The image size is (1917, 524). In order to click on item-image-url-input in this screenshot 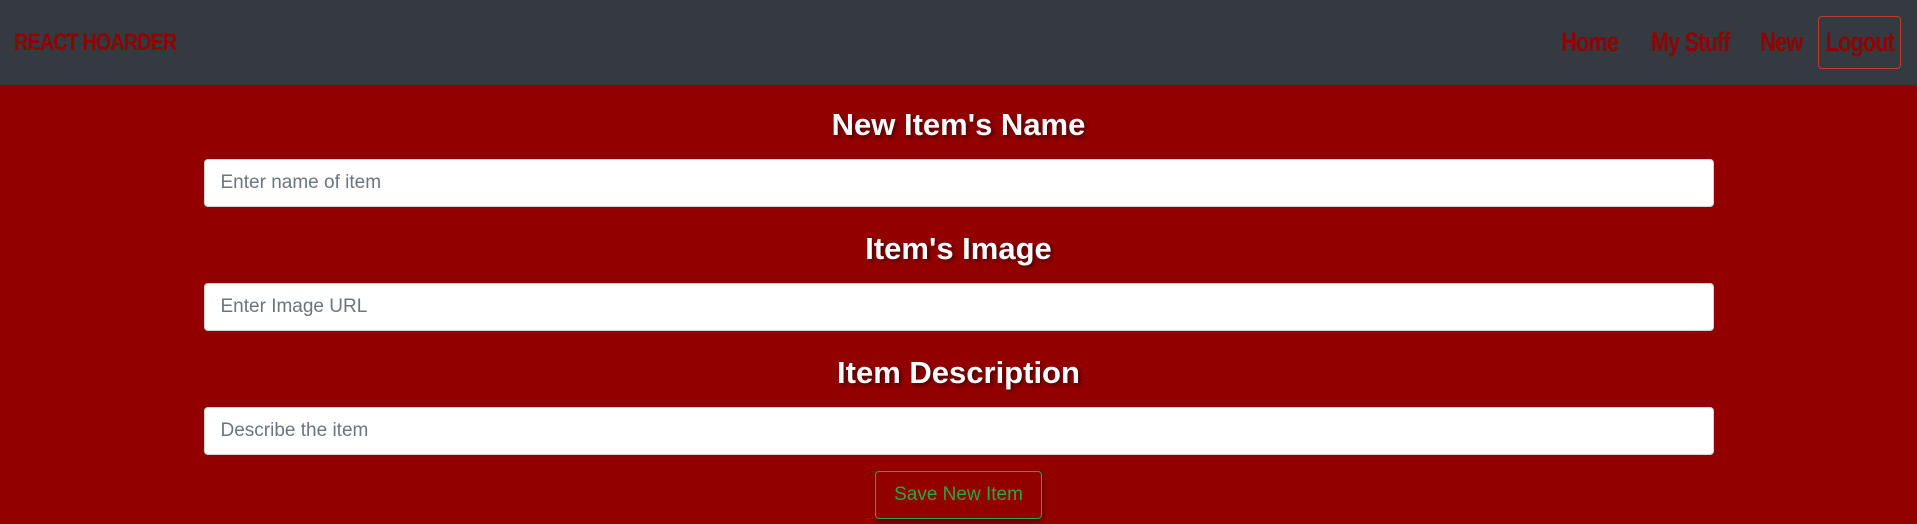, I will do `click(958, 307)`.